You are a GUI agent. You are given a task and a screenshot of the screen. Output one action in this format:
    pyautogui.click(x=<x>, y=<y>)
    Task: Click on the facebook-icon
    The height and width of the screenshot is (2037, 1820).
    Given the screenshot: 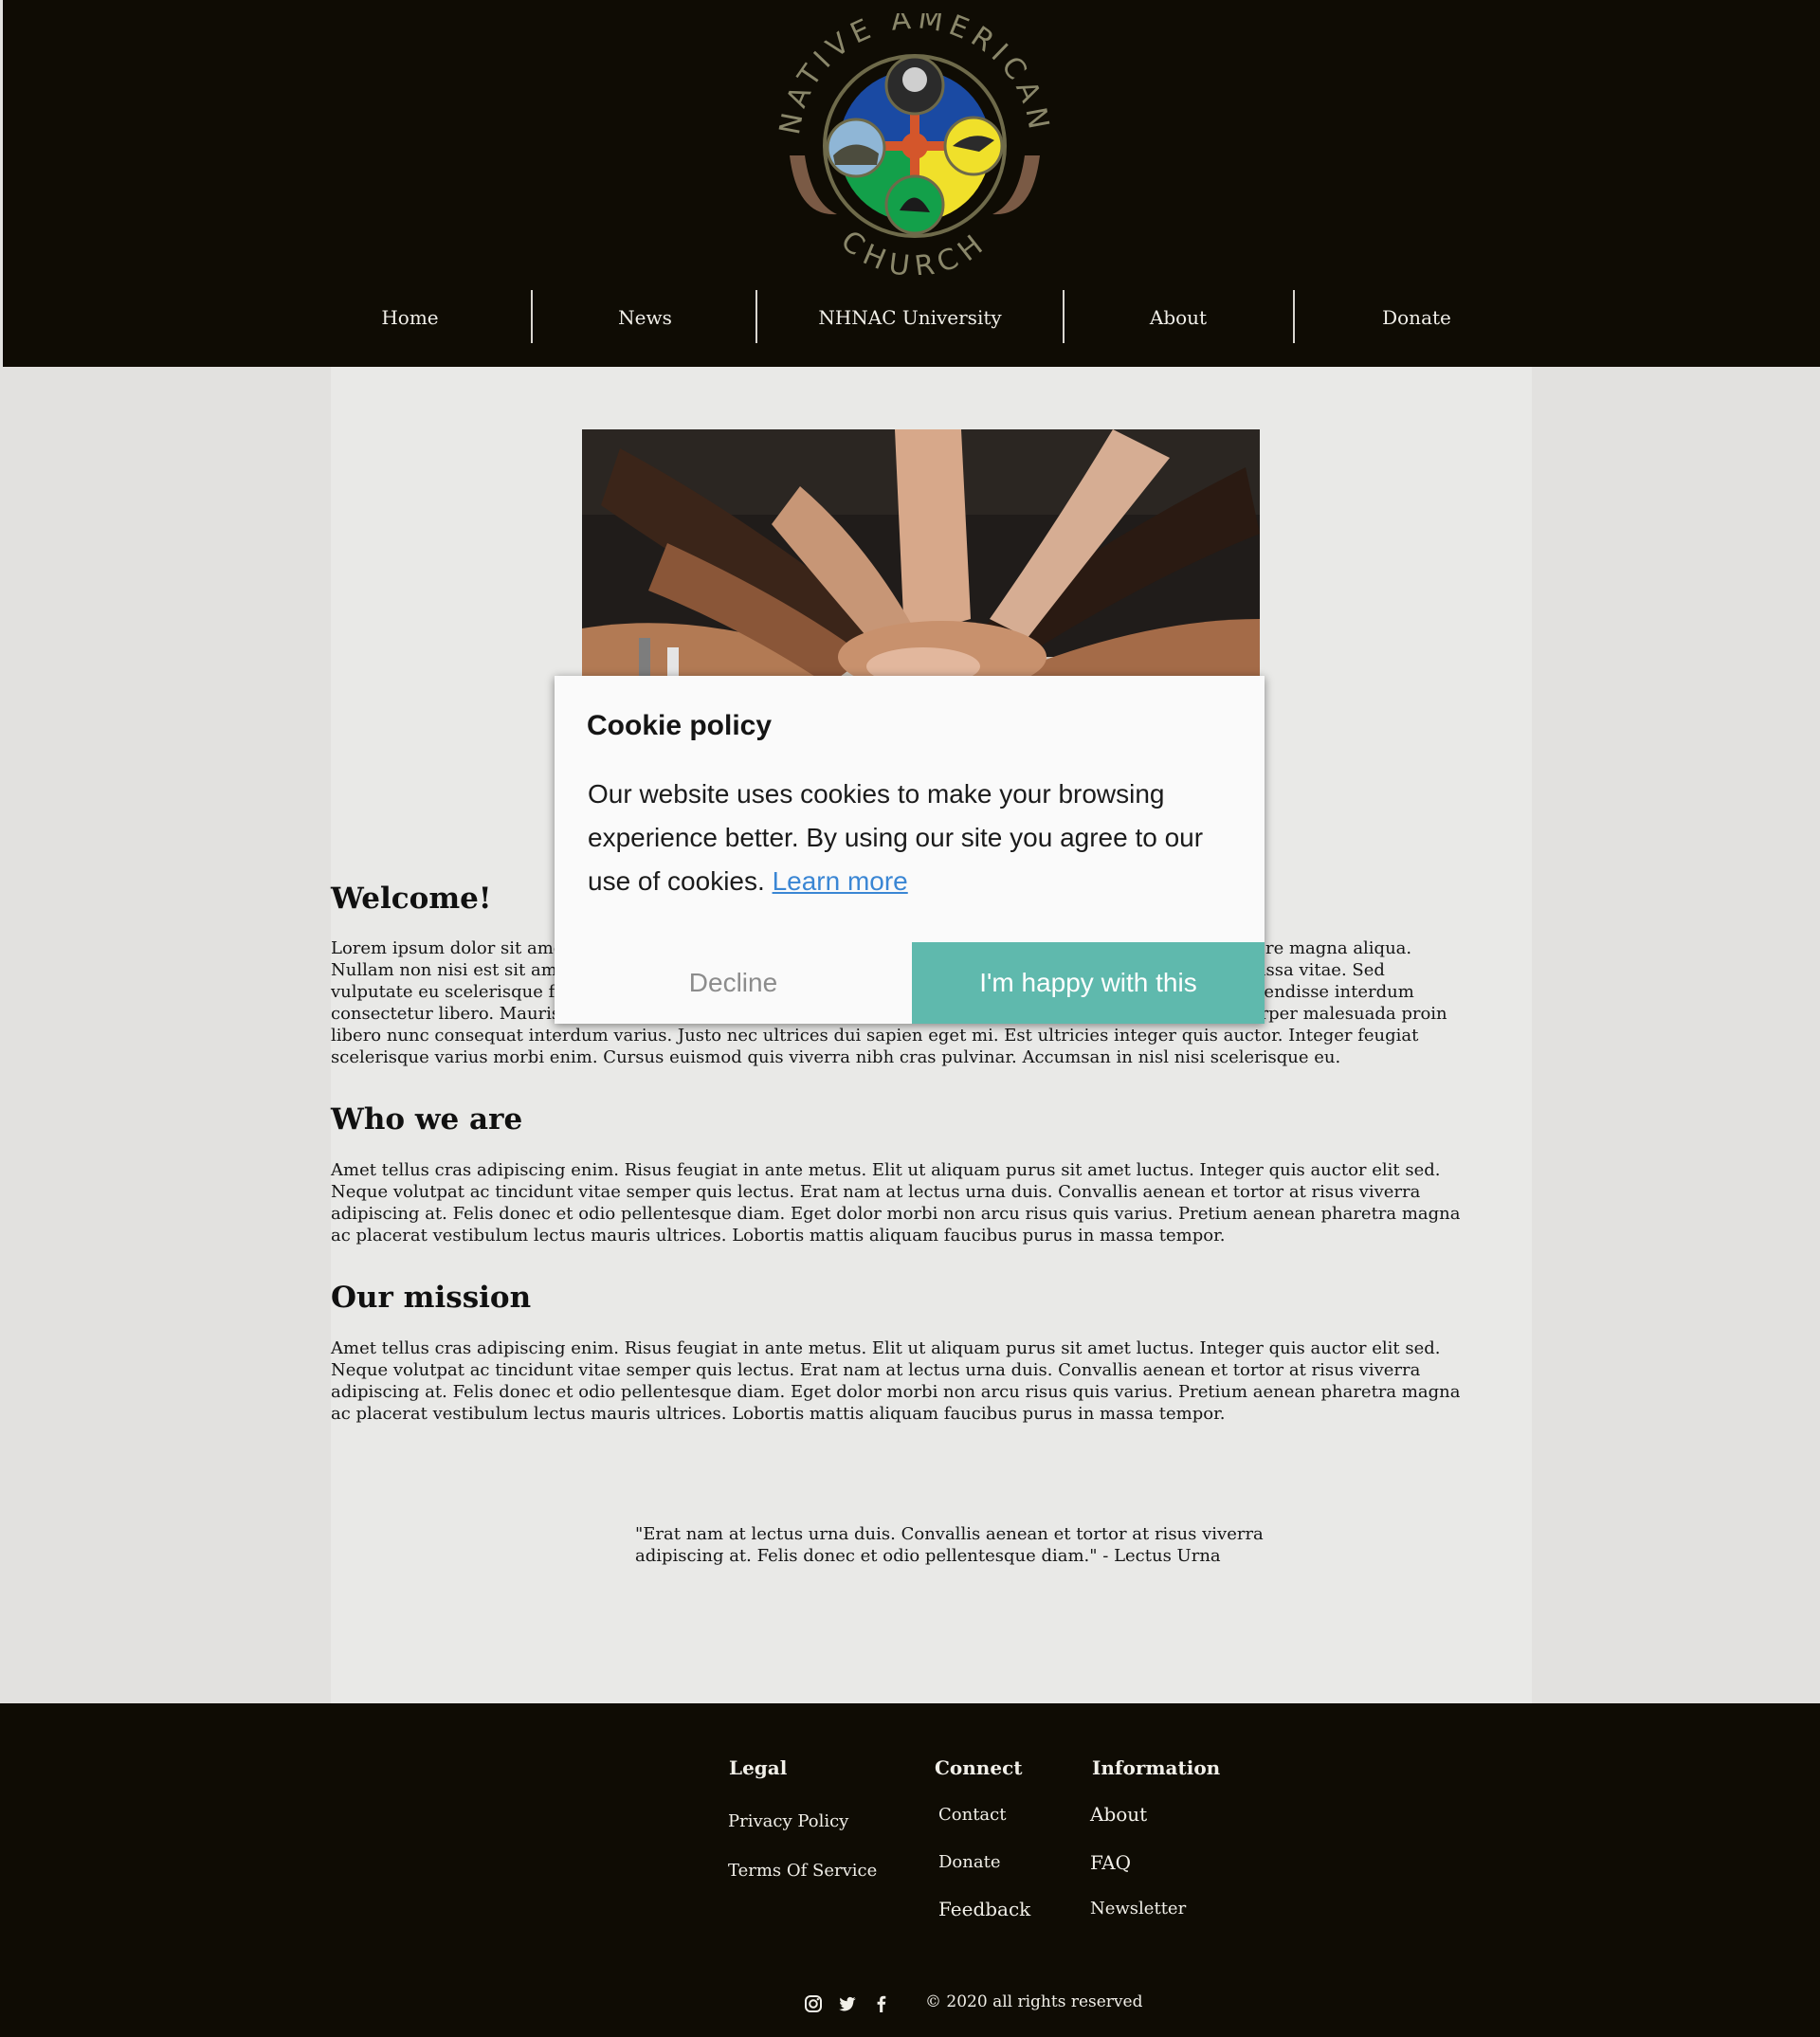 What is the action you would take?
    pyautogui.click(x=881, y=2003)
    